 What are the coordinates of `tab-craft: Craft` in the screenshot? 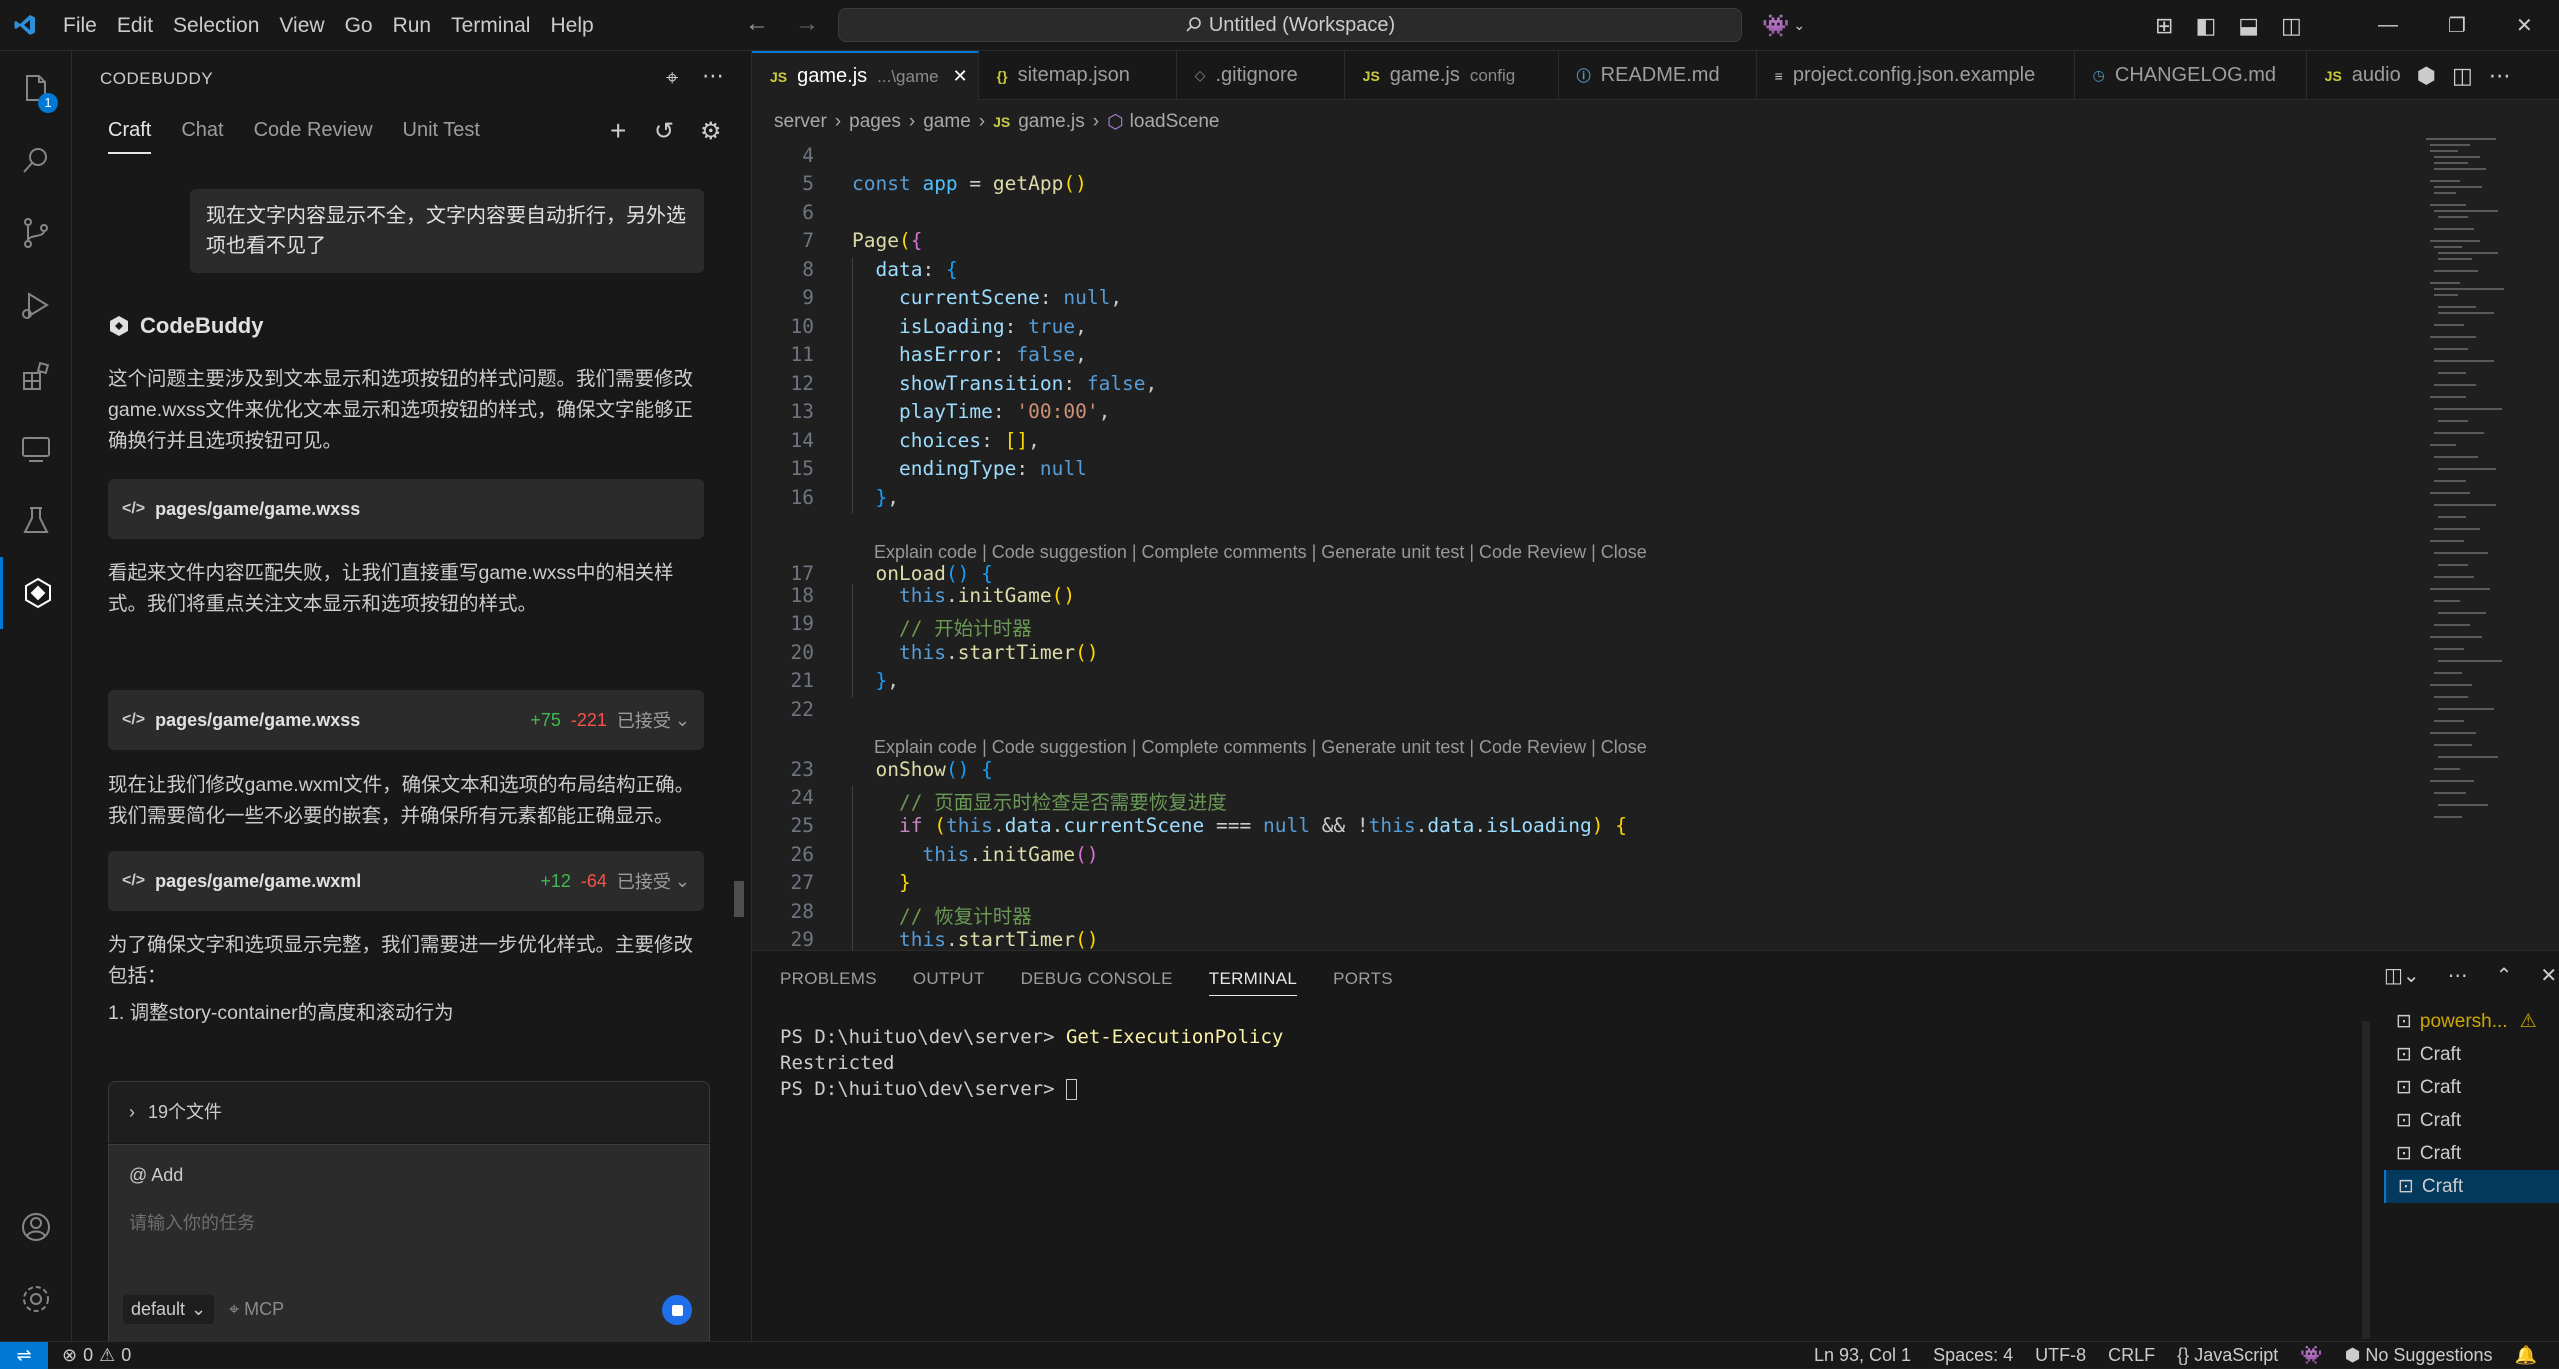 It's located at (130, 136).